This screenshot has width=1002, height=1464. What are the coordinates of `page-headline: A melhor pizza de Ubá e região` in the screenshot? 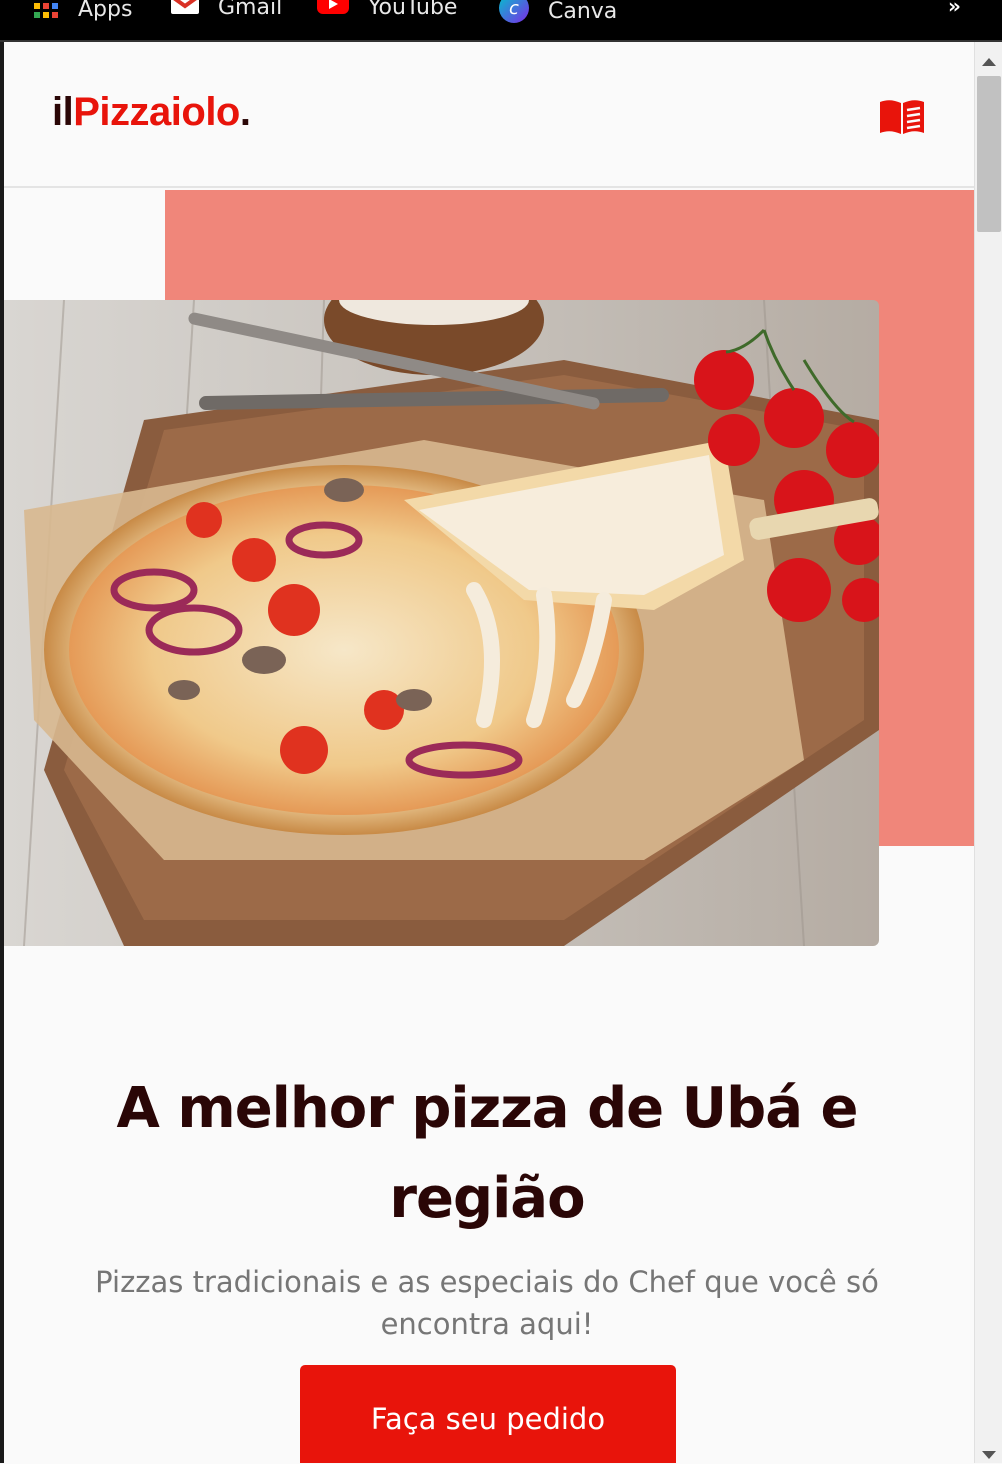 It's located at (487, 1153).